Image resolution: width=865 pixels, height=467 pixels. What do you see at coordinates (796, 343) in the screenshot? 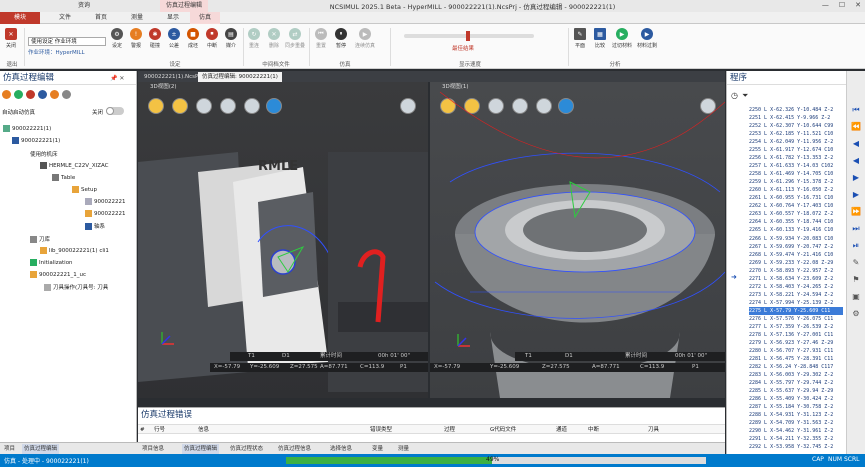
I see `nc-code-line: 2279 L X-56.923 Y-27.46 Z-29` at bounding box center [796, 343].